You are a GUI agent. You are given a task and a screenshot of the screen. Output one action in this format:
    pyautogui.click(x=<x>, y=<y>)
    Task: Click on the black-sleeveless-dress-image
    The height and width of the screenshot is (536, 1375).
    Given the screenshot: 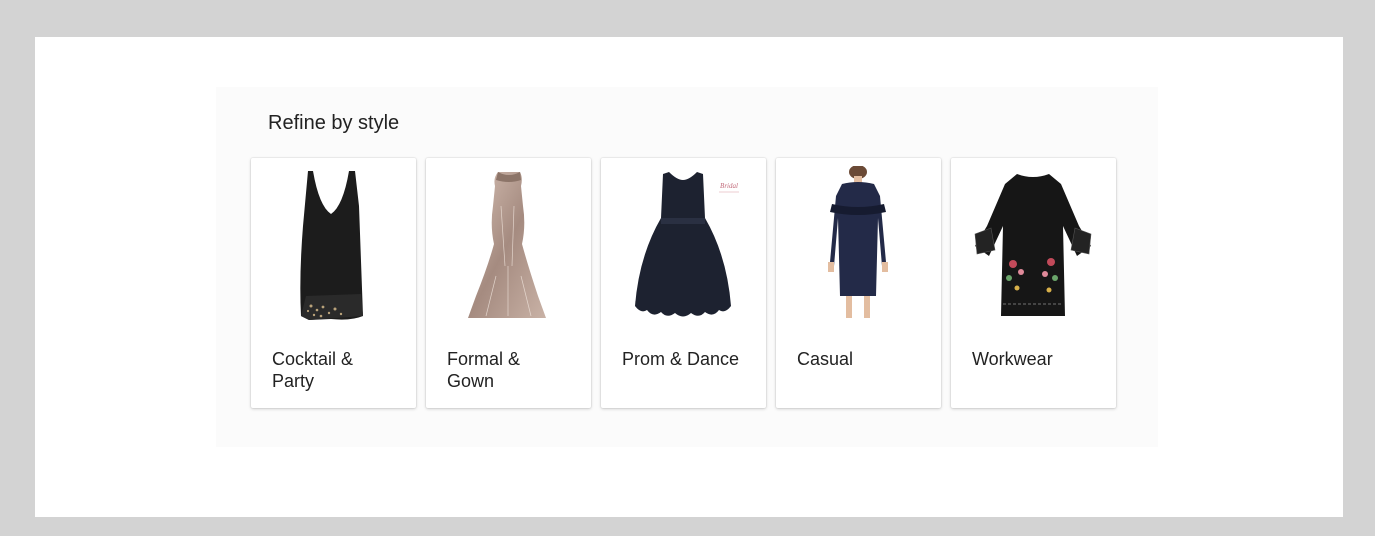 What is the action you would take?
    pyautogui.click(x=333, y=246)
    